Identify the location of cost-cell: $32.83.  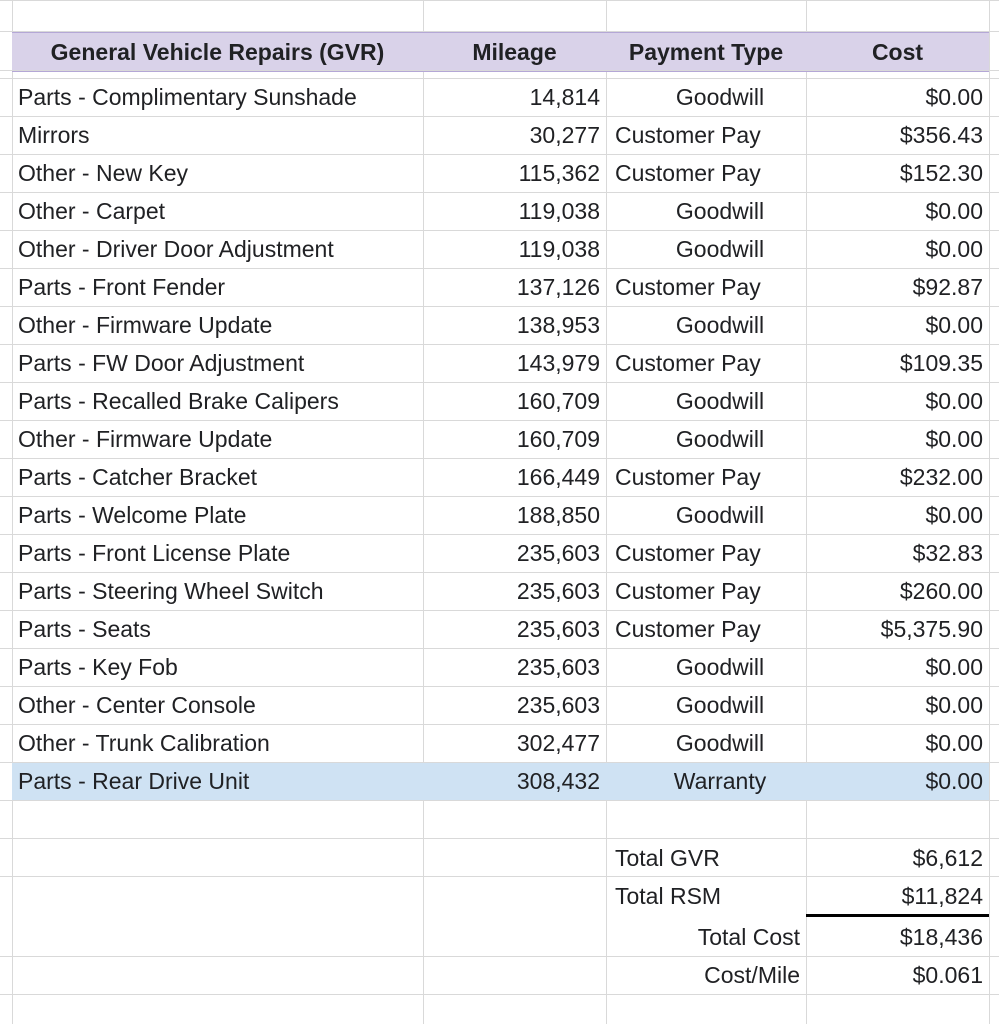
(897, 553).